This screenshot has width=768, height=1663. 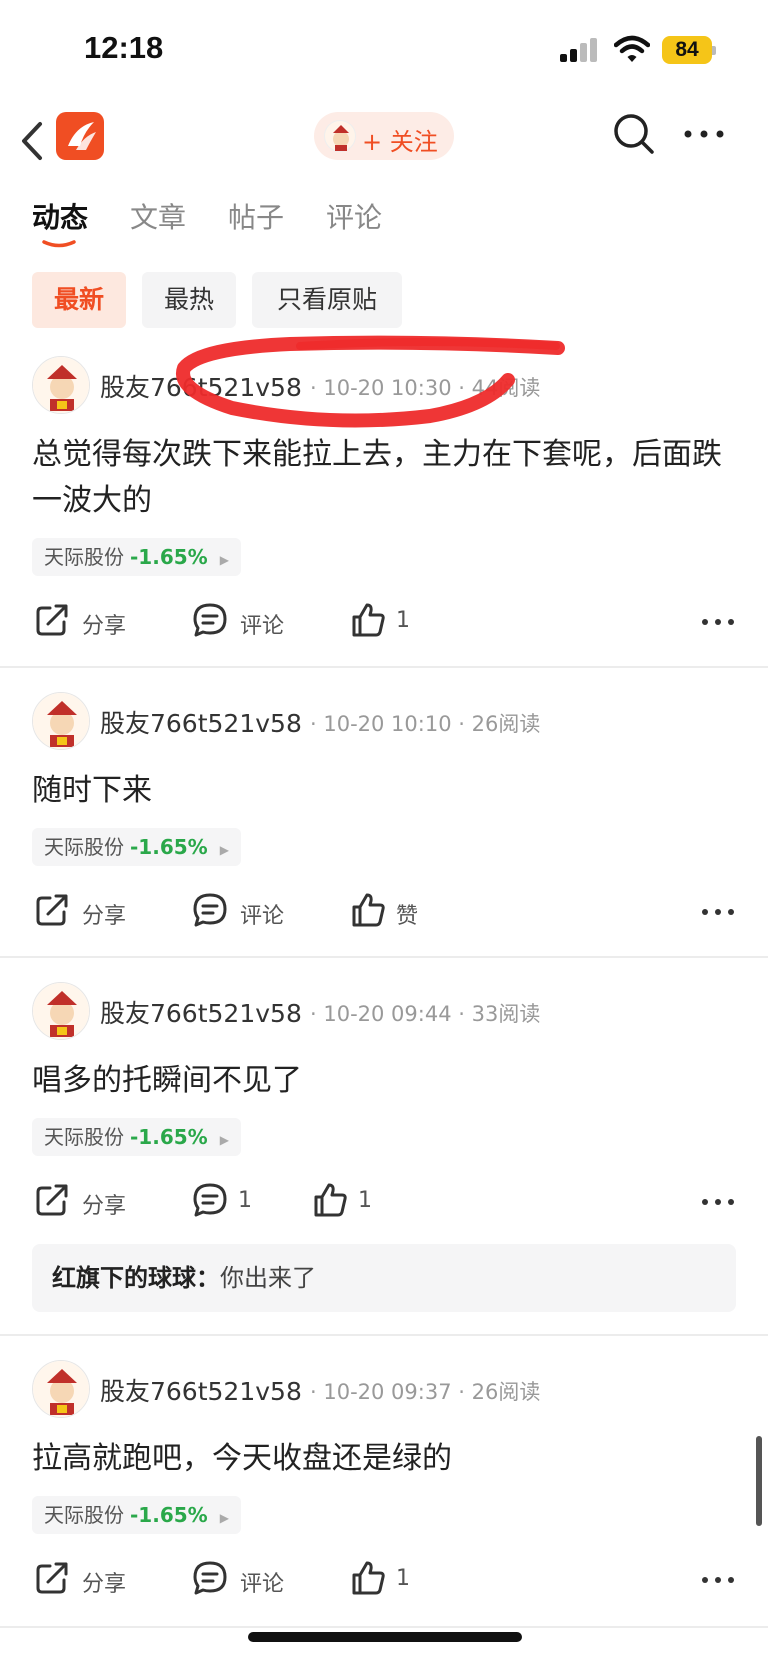 What do you see at coordinates (227, 1202) in the screenshot?
I see `comment-button: 1` at bounding box center [227, 1202].